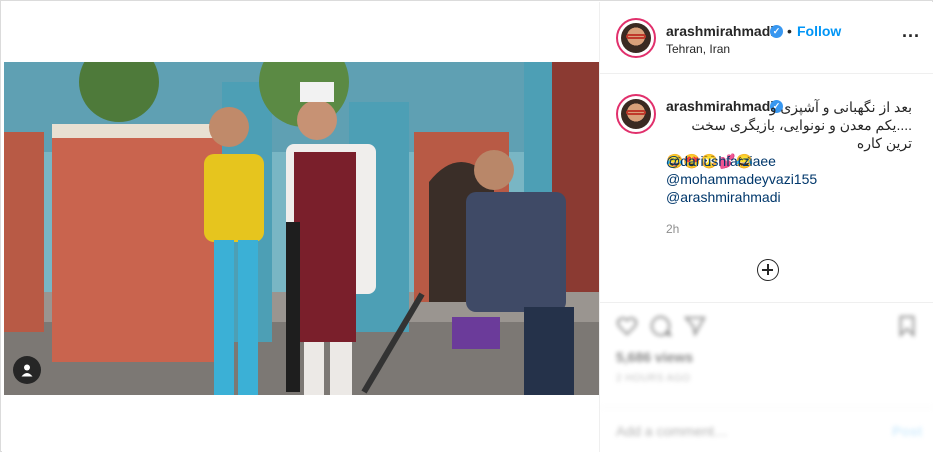  Describe the element at coordinates (698, 49) in the screenshot. I see `post-location: Tehran, Iran` at that location.